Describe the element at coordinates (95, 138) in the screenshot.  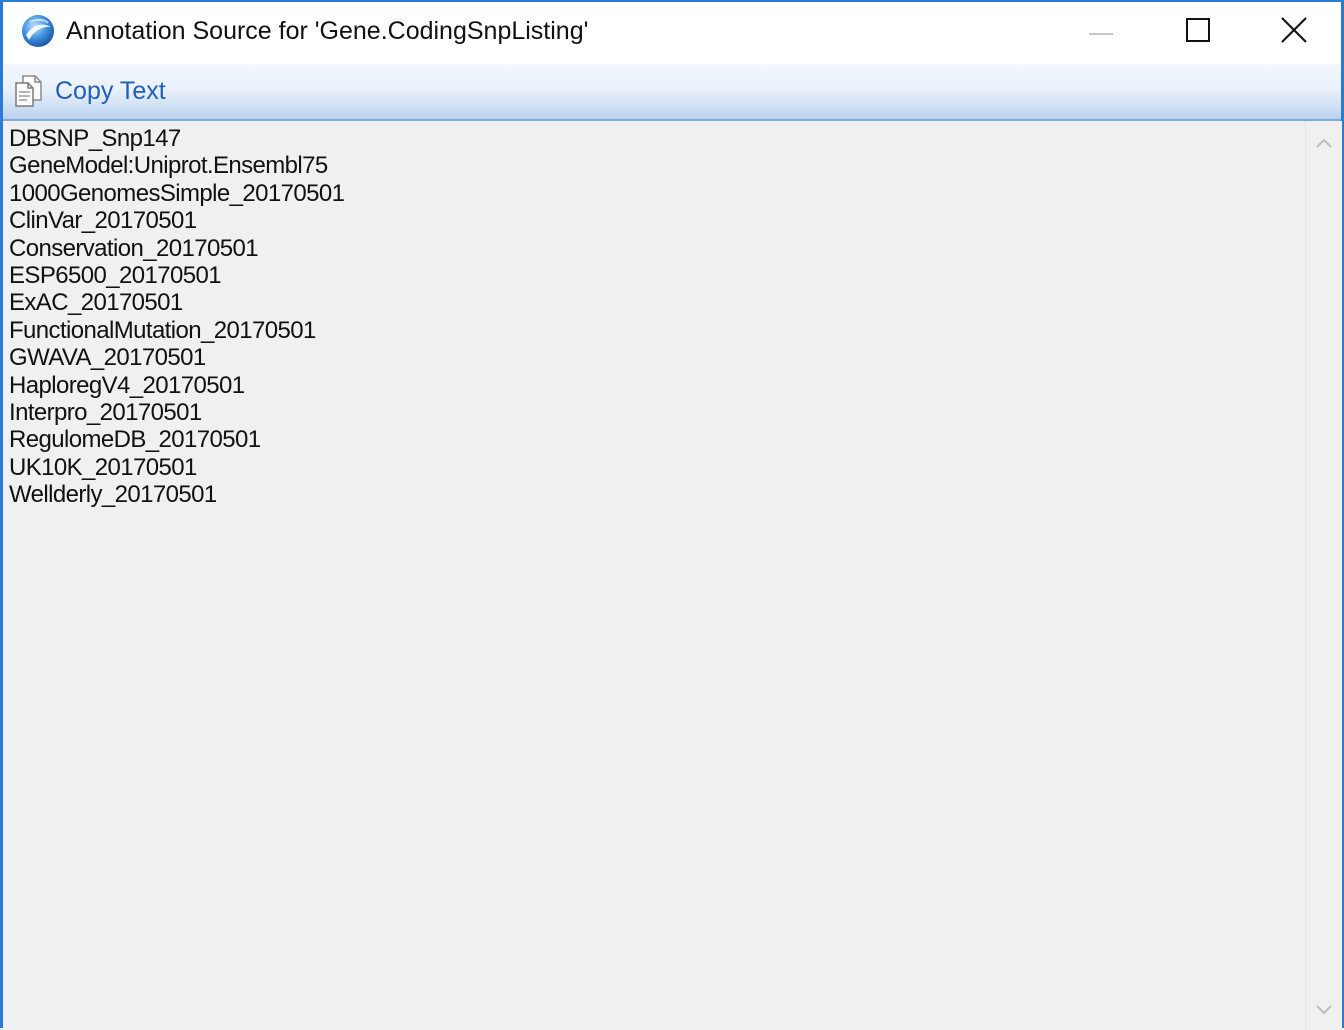
I see `list-item: DBSNP_Snp147` at that location.